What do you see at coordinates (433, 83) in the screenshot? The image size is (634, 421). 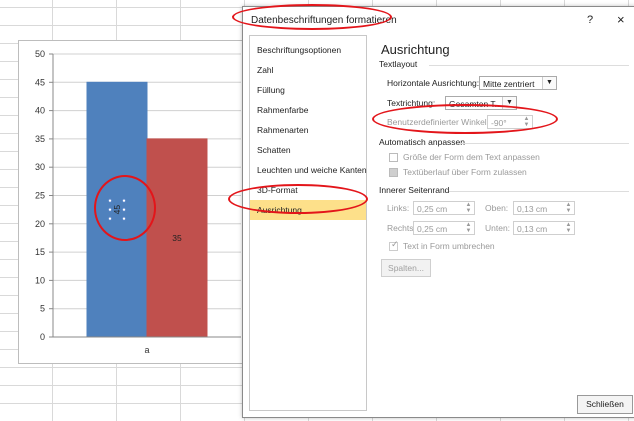 I see `horizontal-alignment-label: Horizontale Ausrichtung:` at bounding box center [433, 83].